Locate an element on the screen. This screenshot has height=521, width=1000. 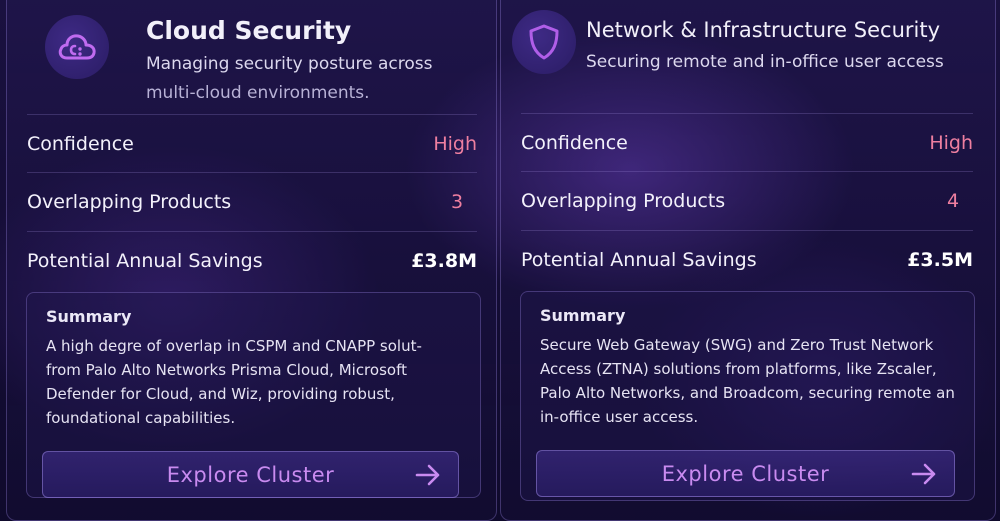
overlapping-products-value: 3 is located at coordinates (457, 201).